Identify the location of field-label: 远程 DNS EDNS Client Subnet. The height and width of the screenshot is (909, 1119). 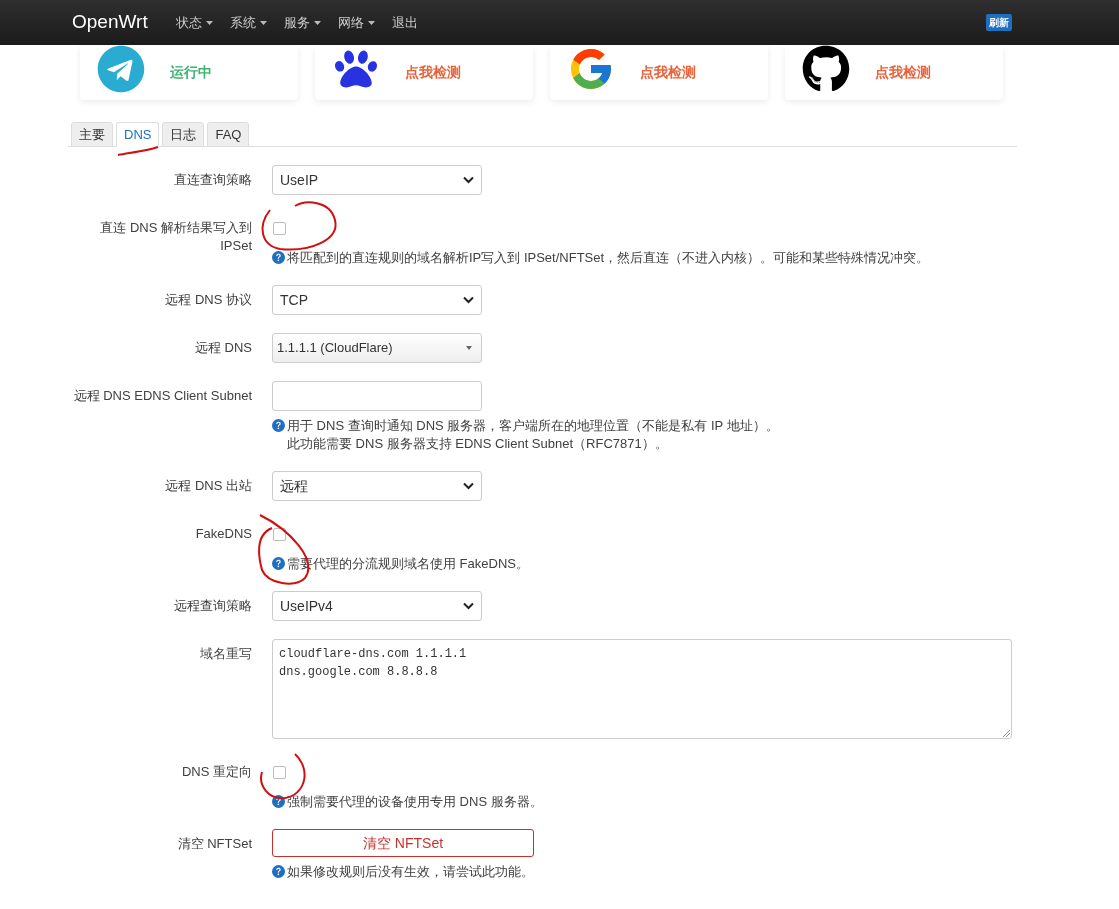
(162, 396).